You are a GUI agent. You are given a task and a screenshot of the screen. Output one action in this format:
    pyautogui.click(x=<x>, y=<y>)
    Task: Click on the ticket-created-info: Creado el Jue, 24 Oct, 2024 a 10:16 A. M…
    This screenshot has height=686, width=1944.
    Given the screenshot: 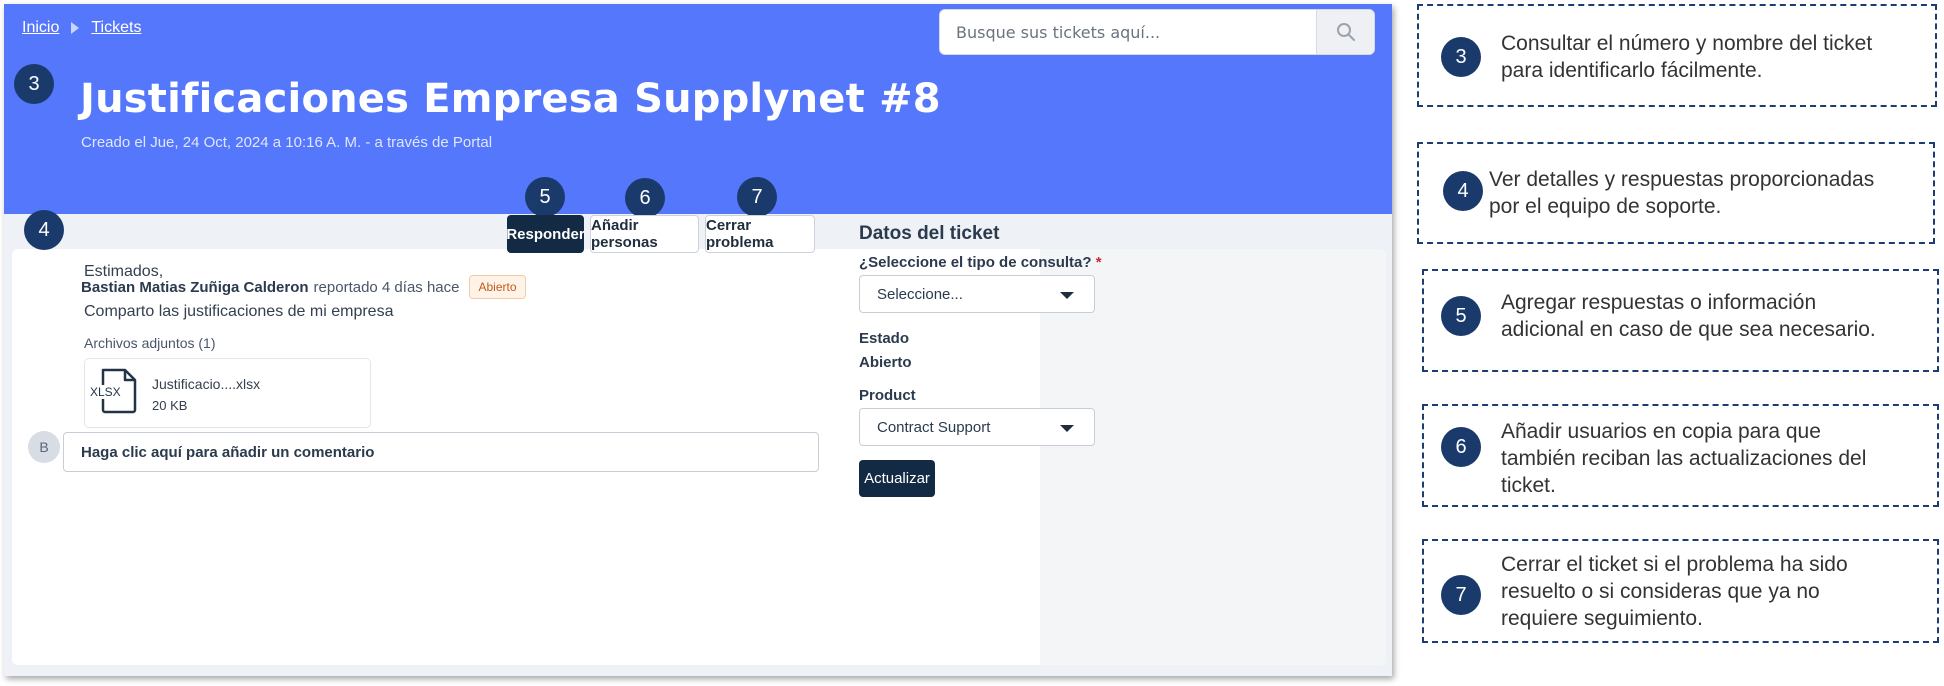 What is the action you would take?
    pyautogui.click(x=287, y=142)
    